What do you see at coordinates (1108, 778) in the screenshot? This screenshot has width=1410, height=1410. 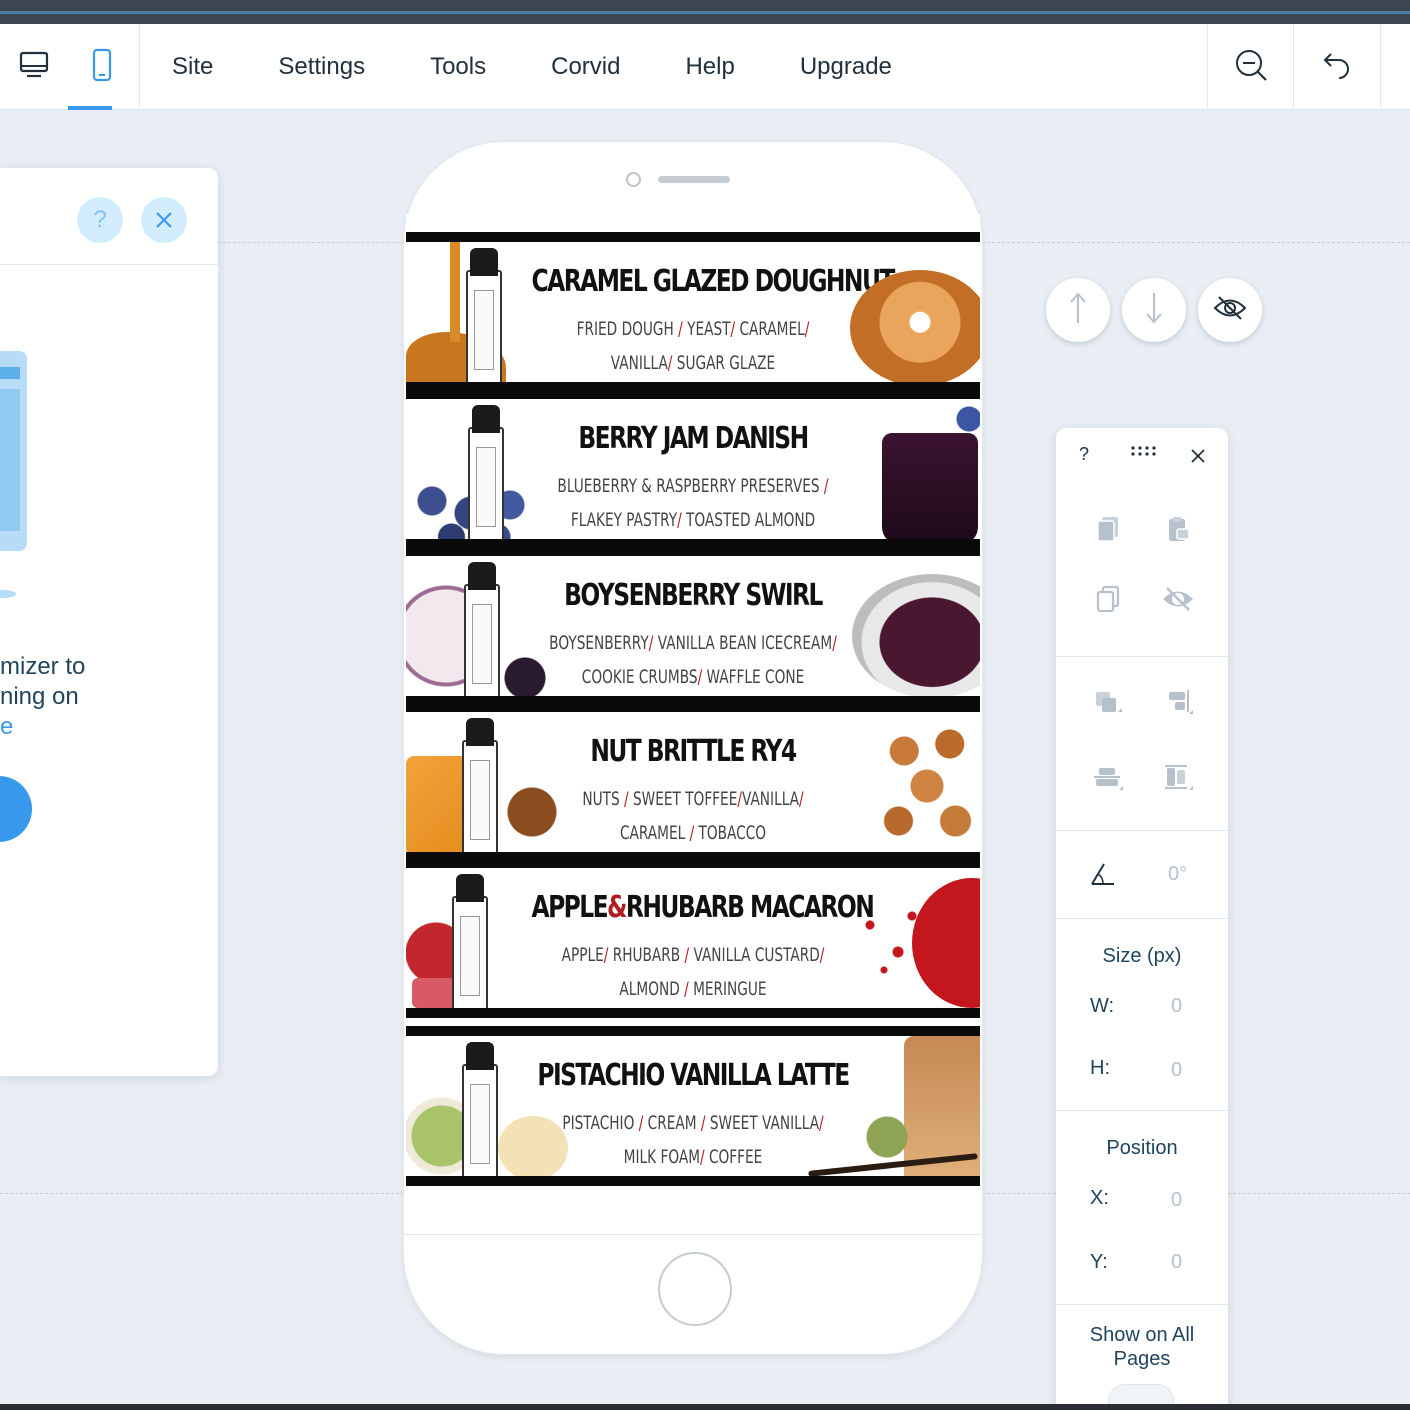 I see `distribute-icon` at bounding box center [1108, 778].